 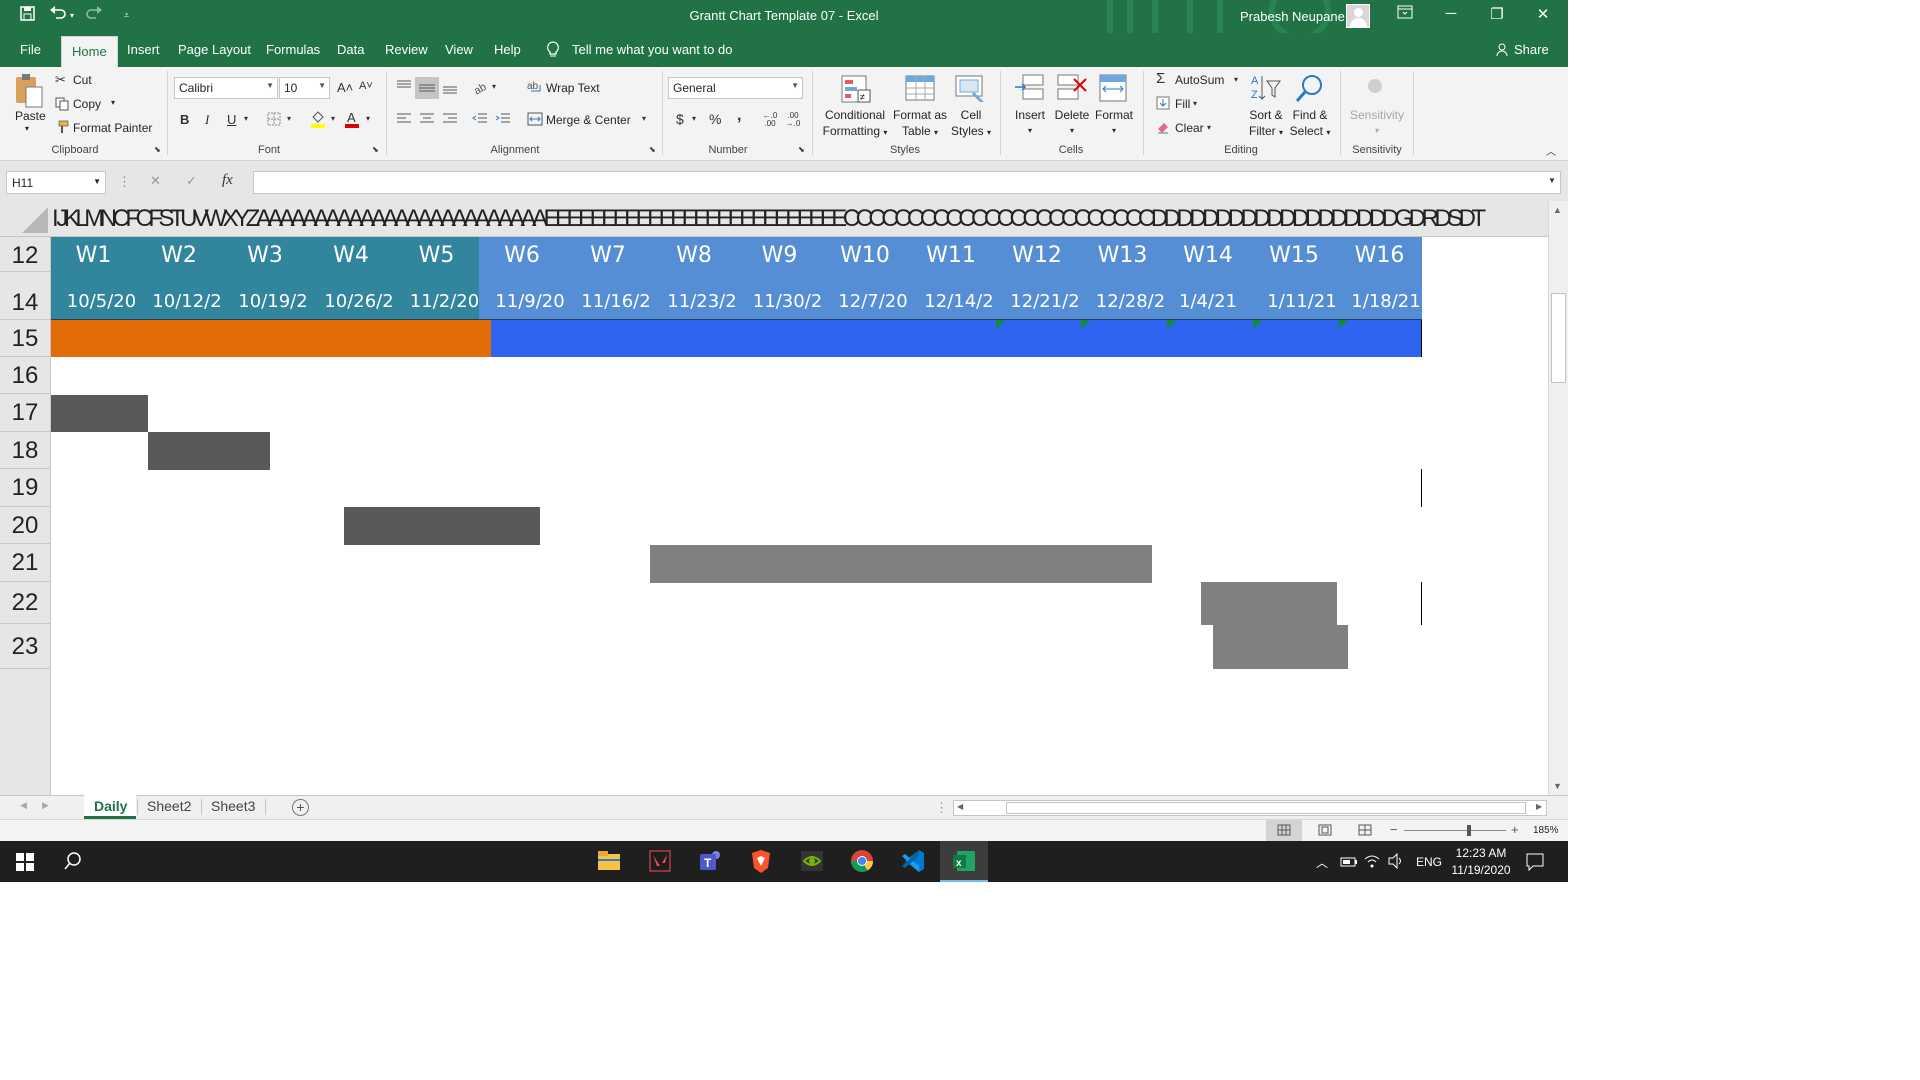 I want to click on tab-view: View, so click(x=459, y=49).